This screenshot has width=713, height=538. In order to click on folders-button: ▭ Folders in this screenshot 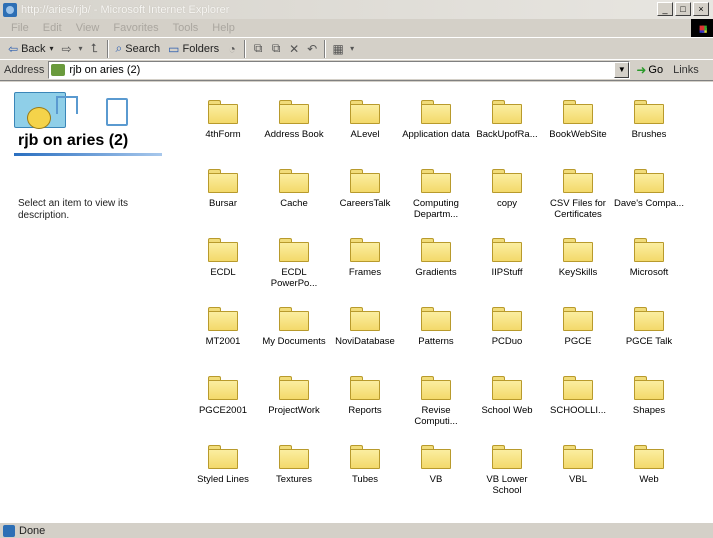, I will do `click(193, 49)`.